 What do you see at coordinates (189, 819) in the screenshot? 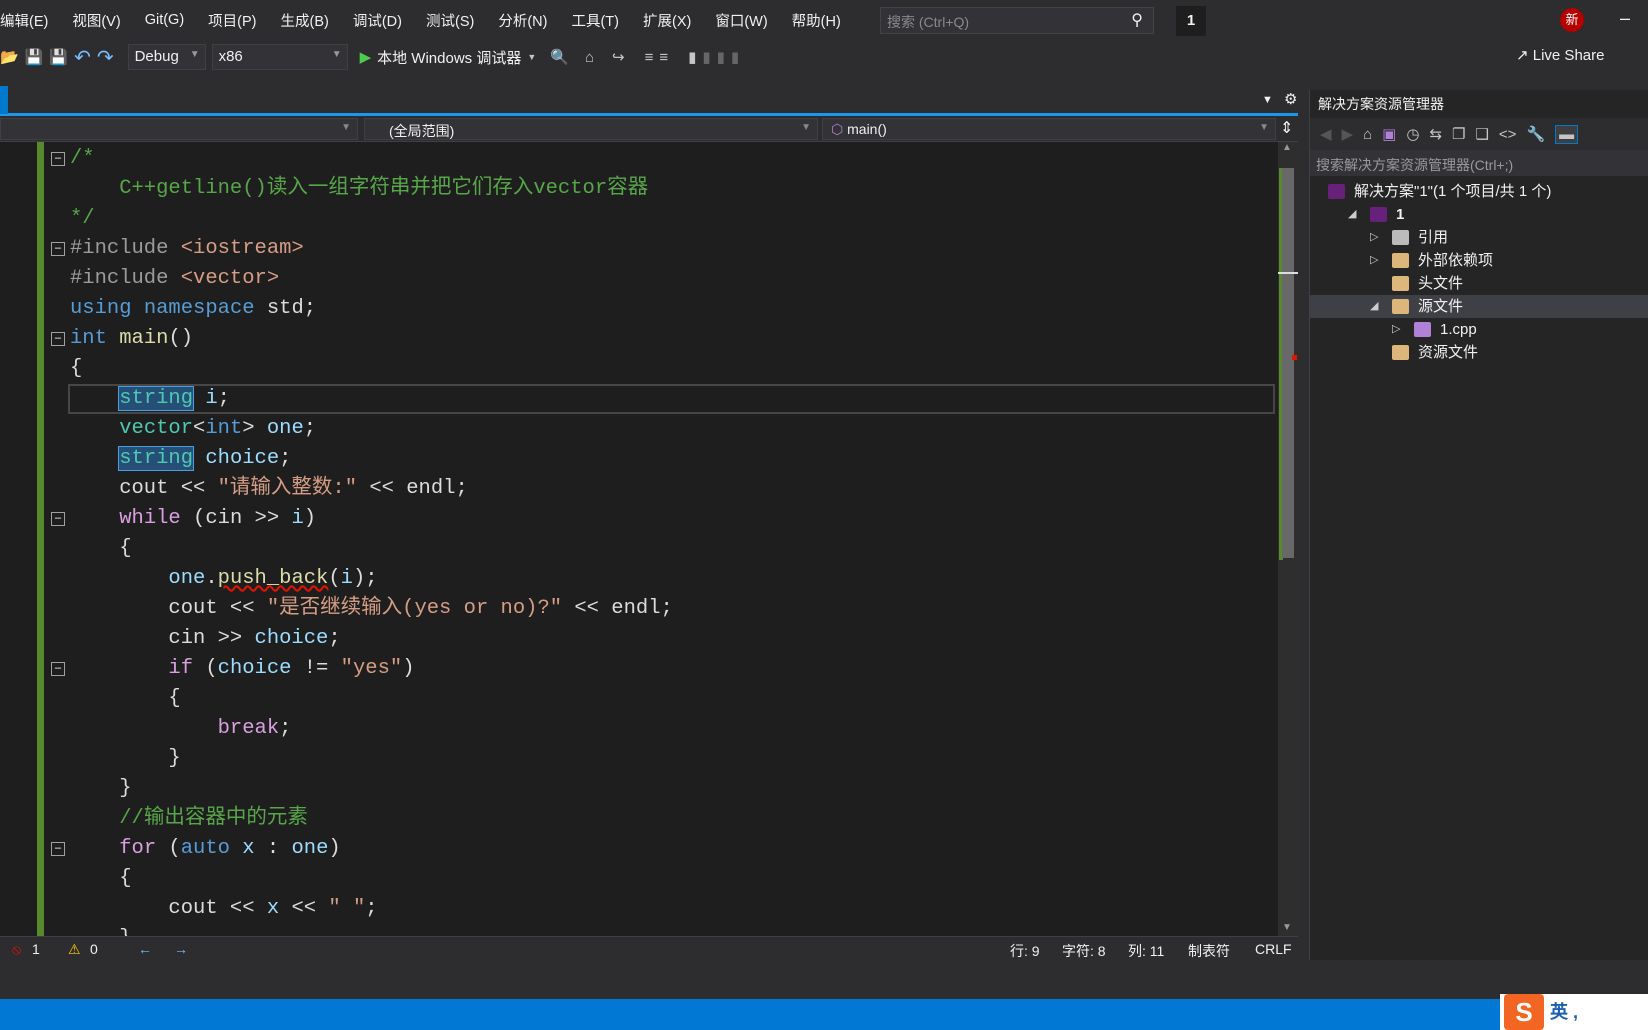
I see `code-line: //输出容器中的元素` at bounding box center [189, 819].